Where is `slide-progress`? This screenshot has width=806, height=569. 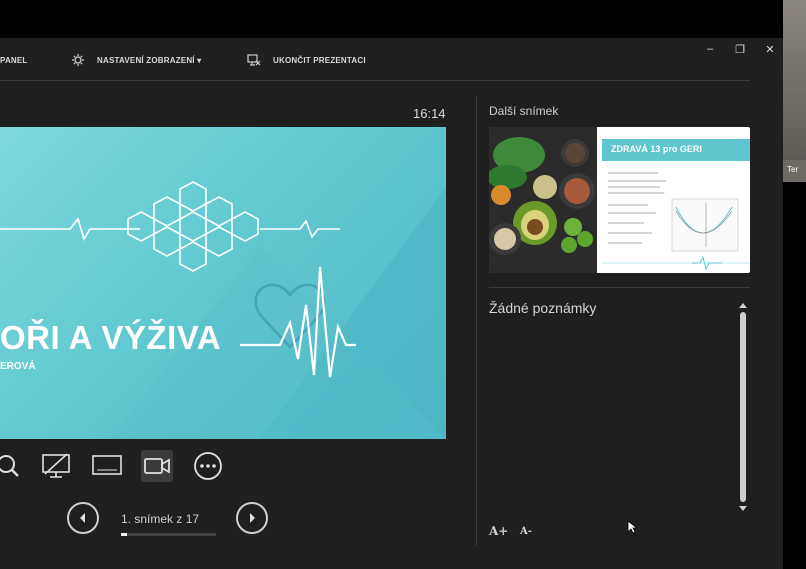
slide-progress is located at coordinates (168, 534).